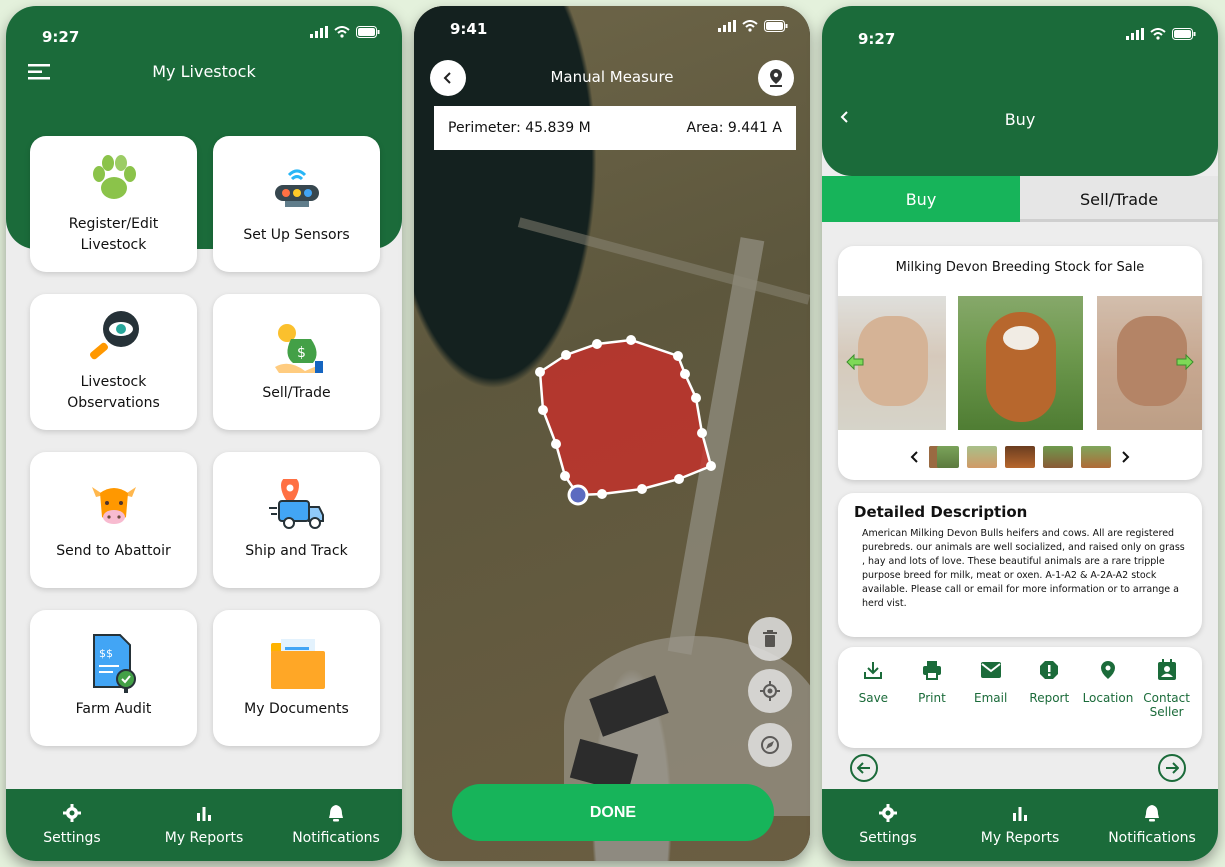 Image resolution: width=1225 pixels, height=867 pixels. What do you see at coordinates (1020, 119) in the screenshot?
I see `page-title: Buy` at bounding box center [1020, 119].